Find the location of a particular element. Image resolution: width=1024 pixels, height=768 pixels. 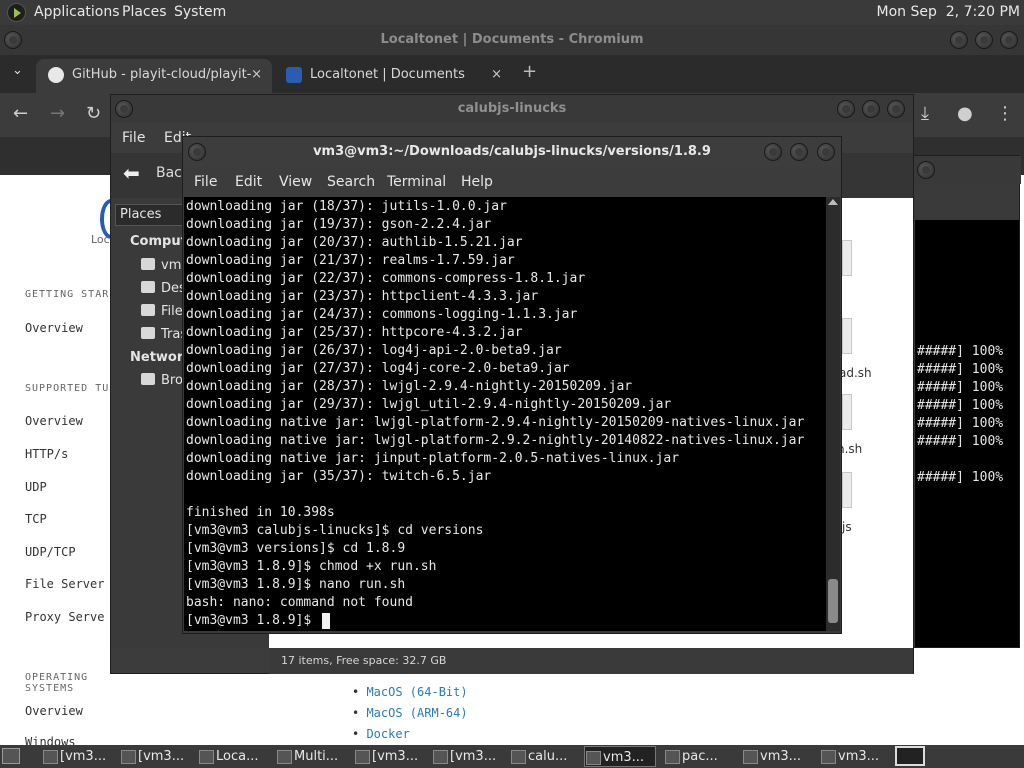

tab-localtonet: Localtonet | Documents × is located at coordinates (394, 76).